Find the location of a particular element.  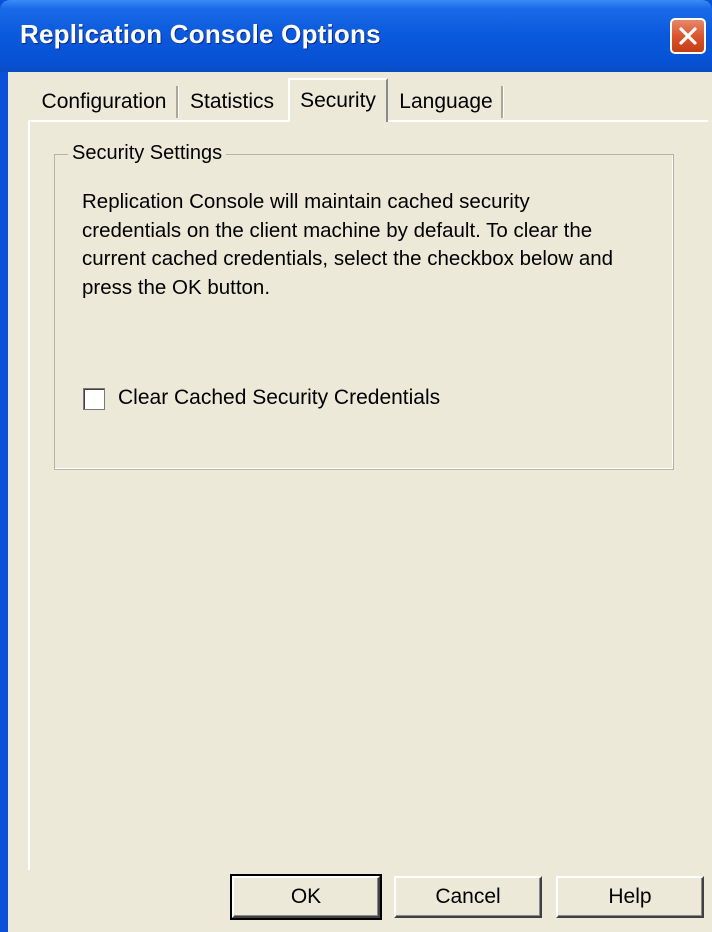

close-icon is located at coordinates (688, 36).